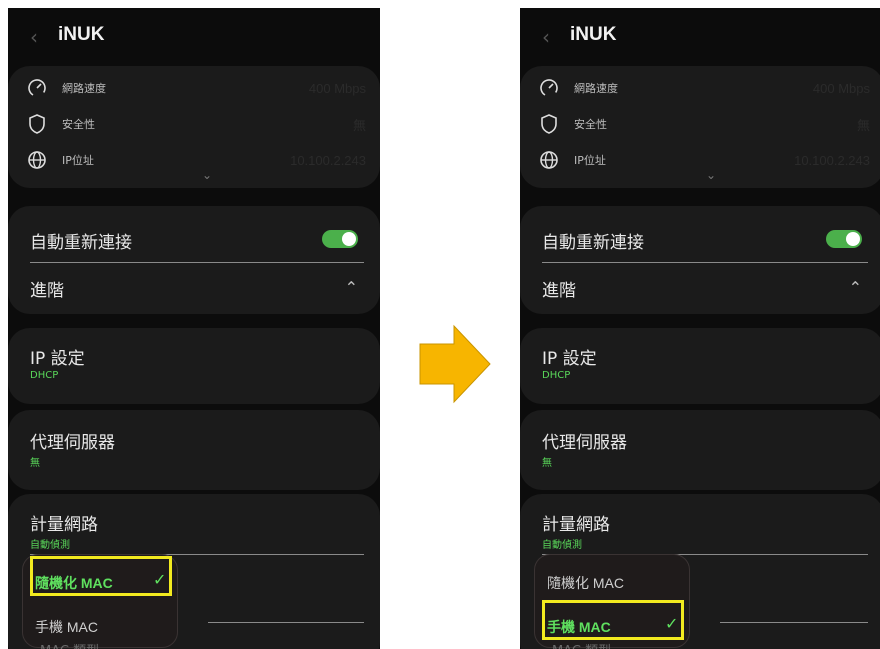 The height and width of the screenshot is (649, 880). I want to click on arrow-right-icon, so click(455, 364).